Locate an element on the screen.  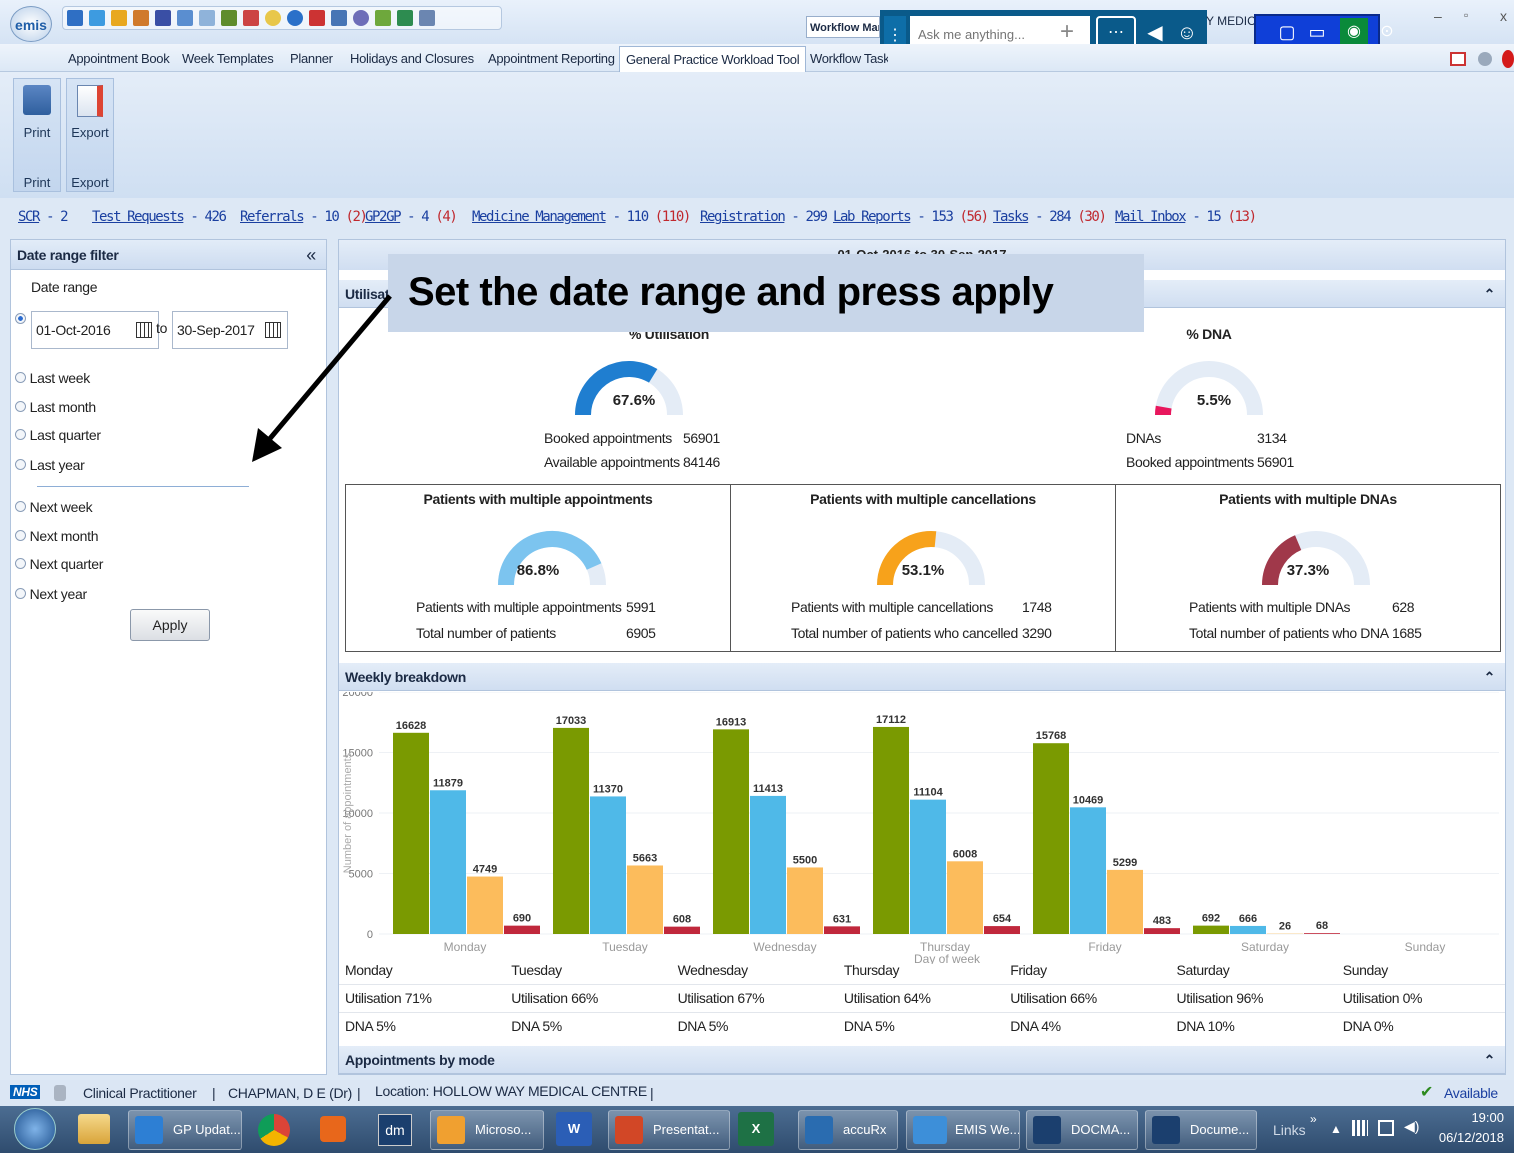
tab-appointment-reporting: Appointment Reporting is located at coordinates (551, 59).